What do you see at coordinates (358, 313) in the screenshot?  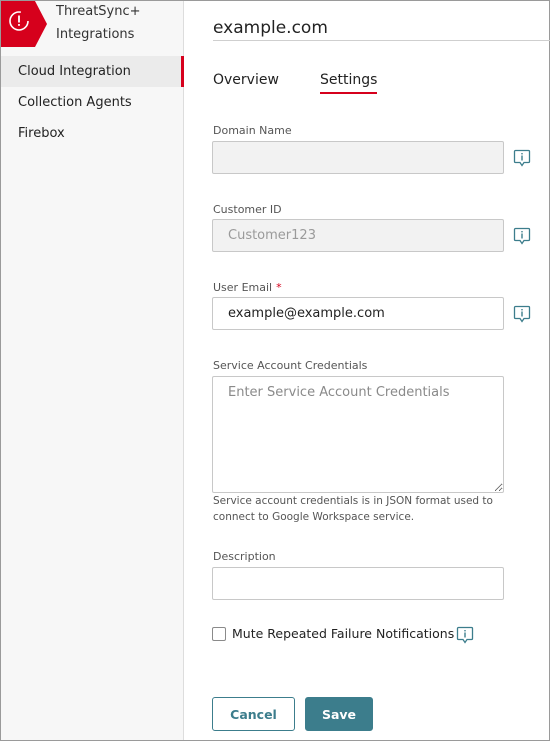 I see `user-email-field` at bounding box center [358, 313].